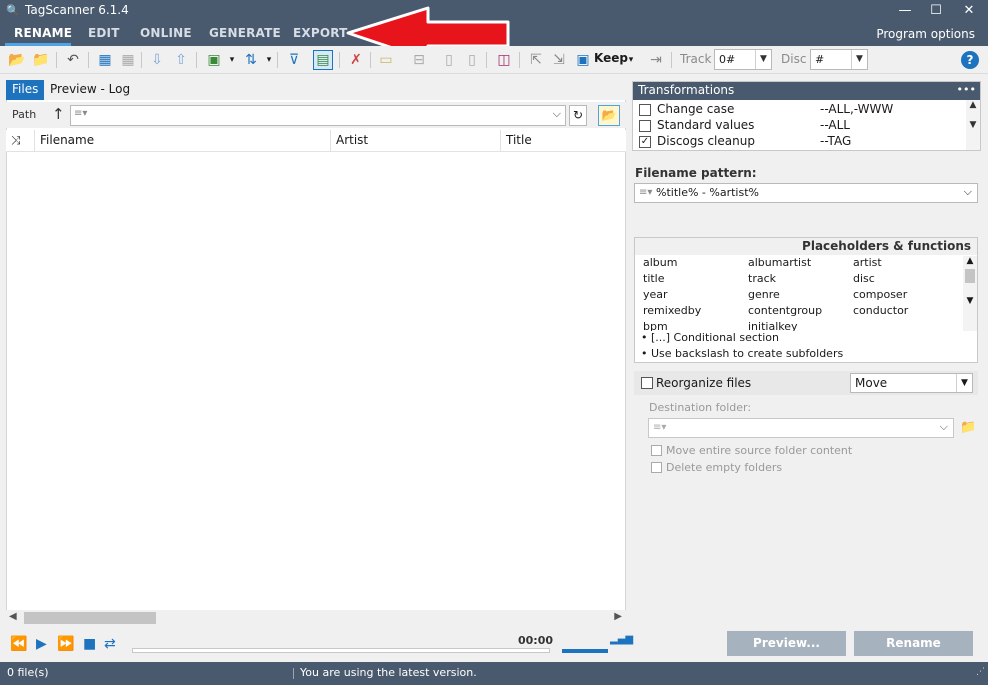  What do you see at coordinates (578, 115) in the screenshot?
I see `refresh-icon: ↻` at bounding box center [578, 115].